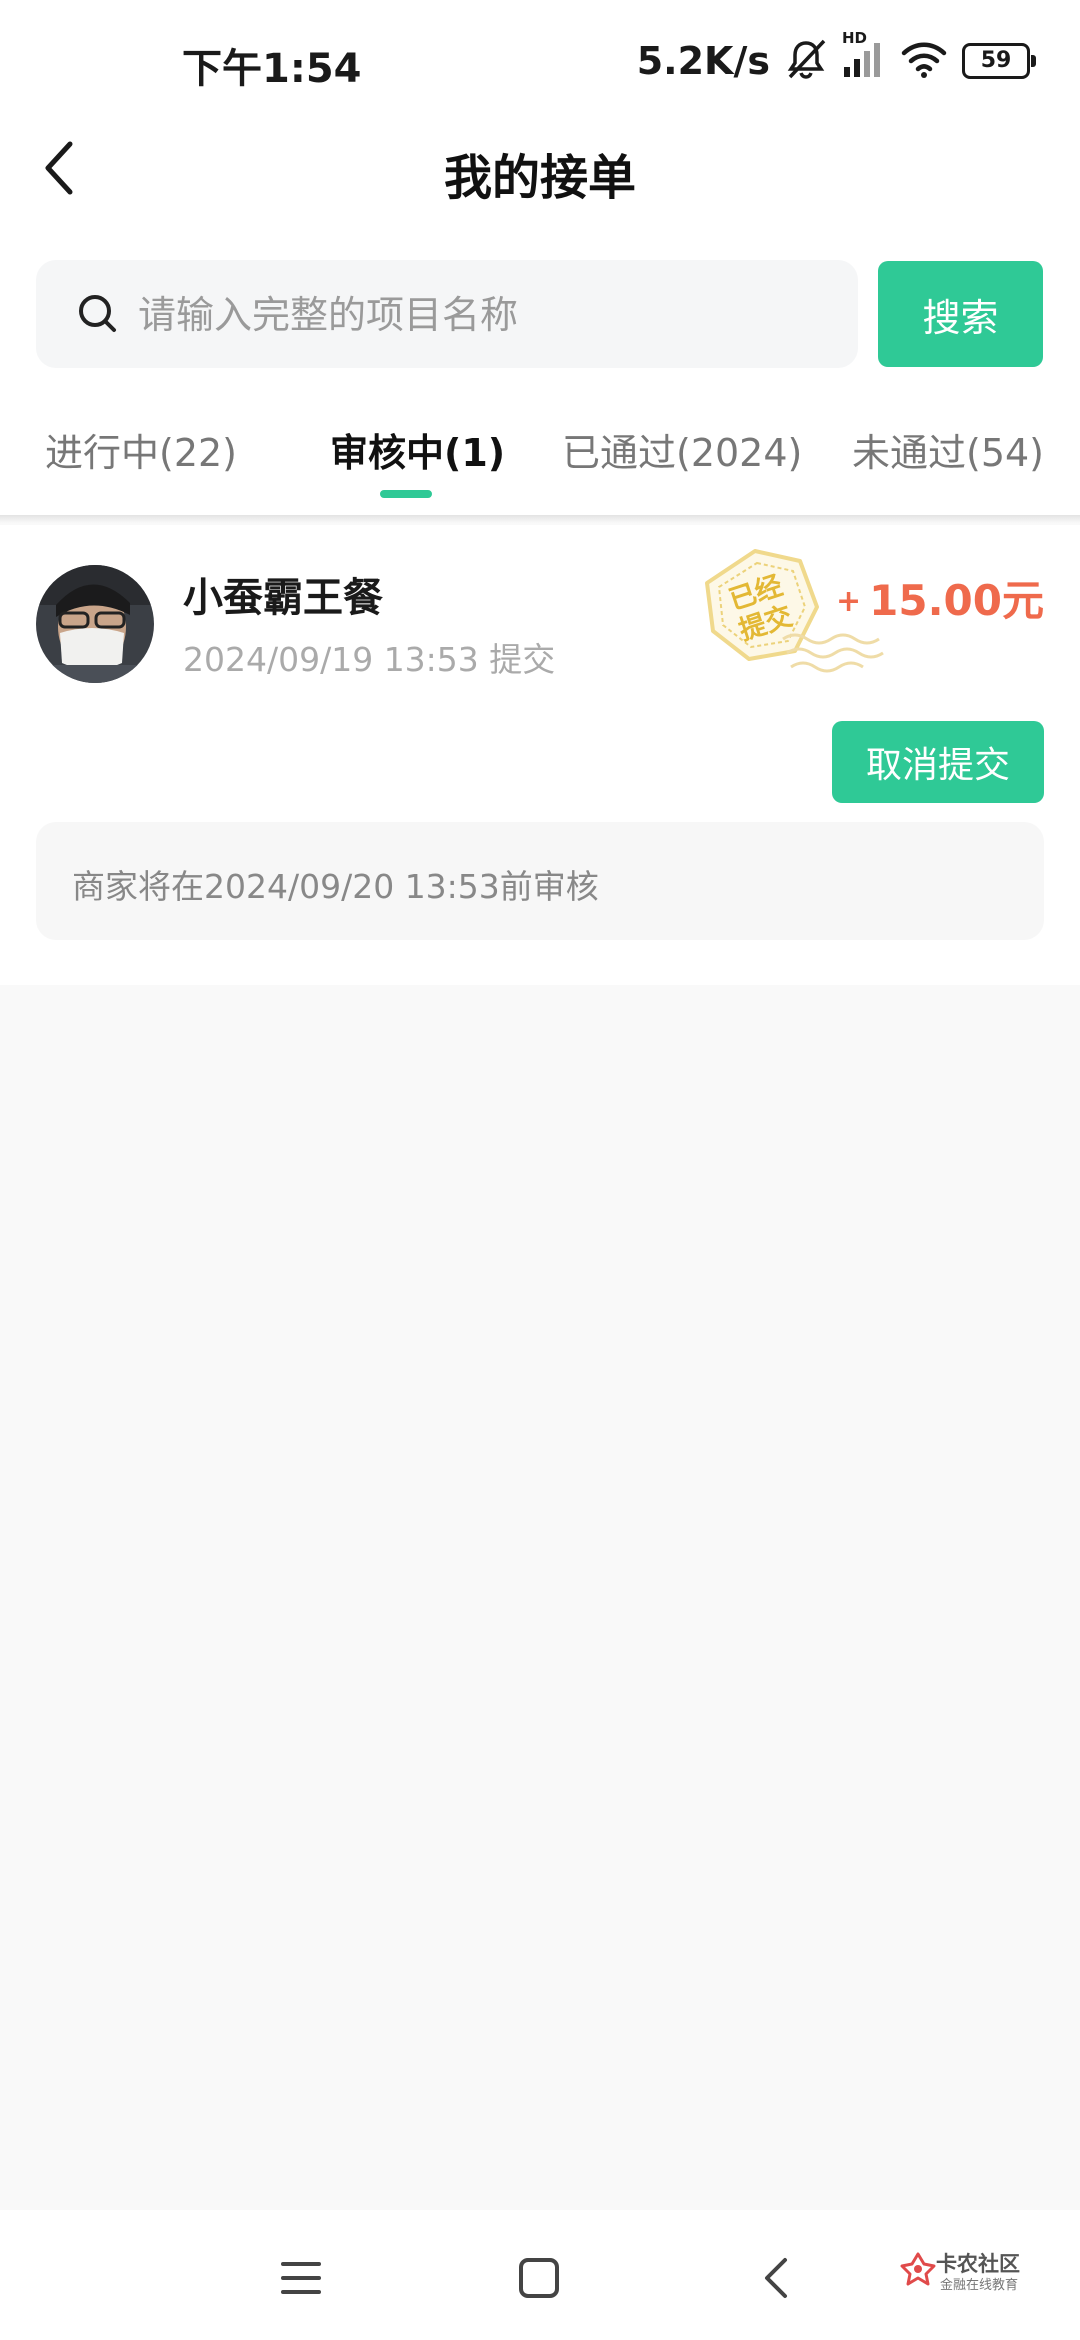 This screenshot has height=2340, width=1080. What do you see at coordinates (540, 460) in the screenshot?
I see `tab-bar: 进行中(22) 审核中(1) 已通过(2024) 未通过(54)` at bounding box center [540, 460].